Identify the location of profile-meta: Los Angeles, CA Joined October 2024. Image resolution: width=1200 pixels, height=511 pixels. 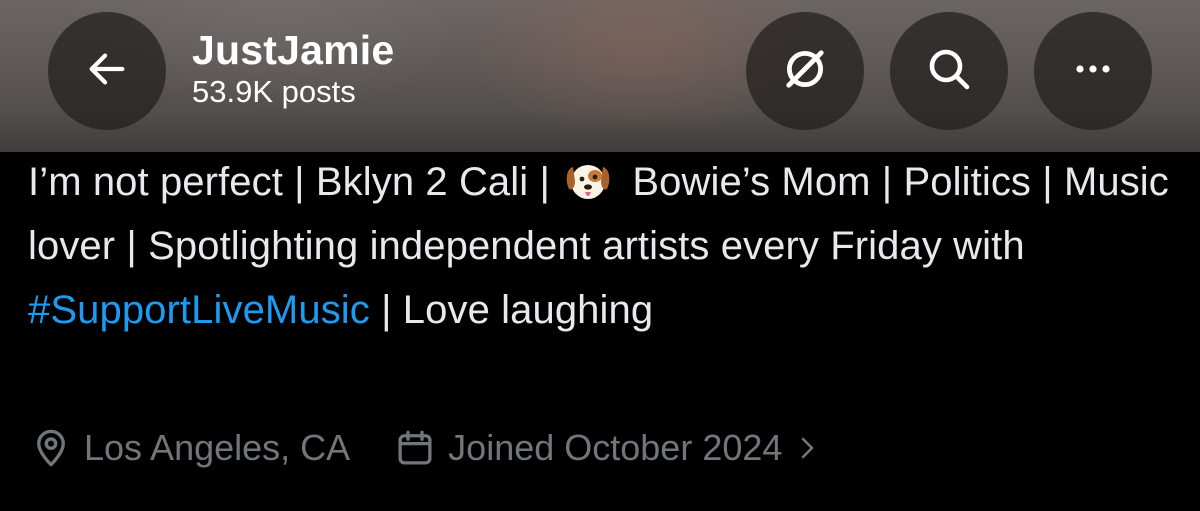
(424, 448).